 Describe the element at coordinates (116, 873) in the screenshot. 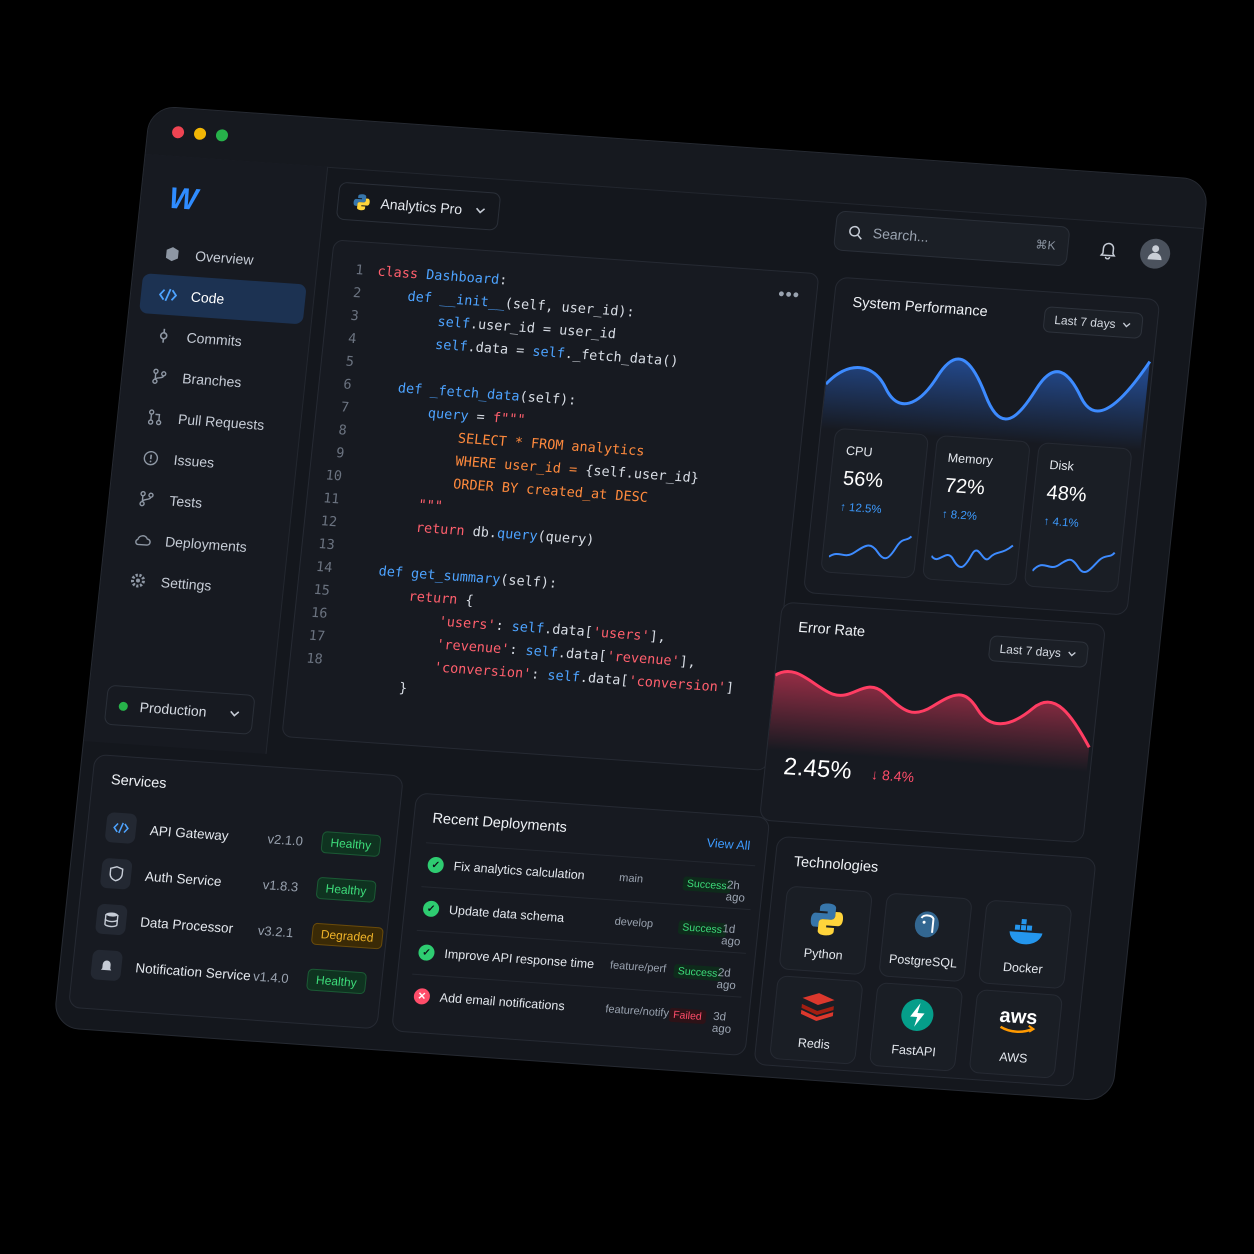

I see `shield-icon` at that location.